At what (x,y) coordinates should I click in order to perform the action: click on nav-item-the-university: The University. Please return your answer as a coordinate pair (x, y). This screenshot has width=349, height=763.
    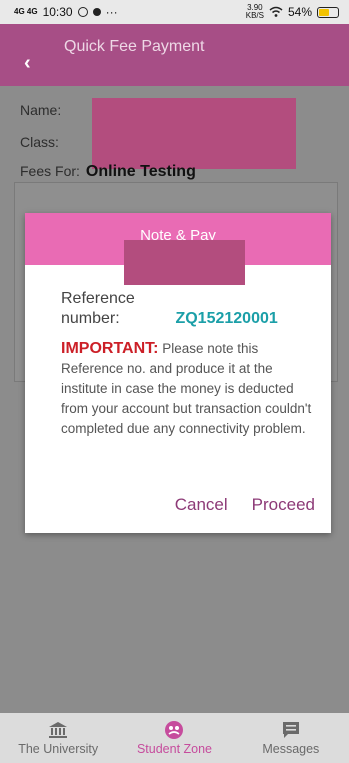
    Looking at the image, I should click on (58, 738).